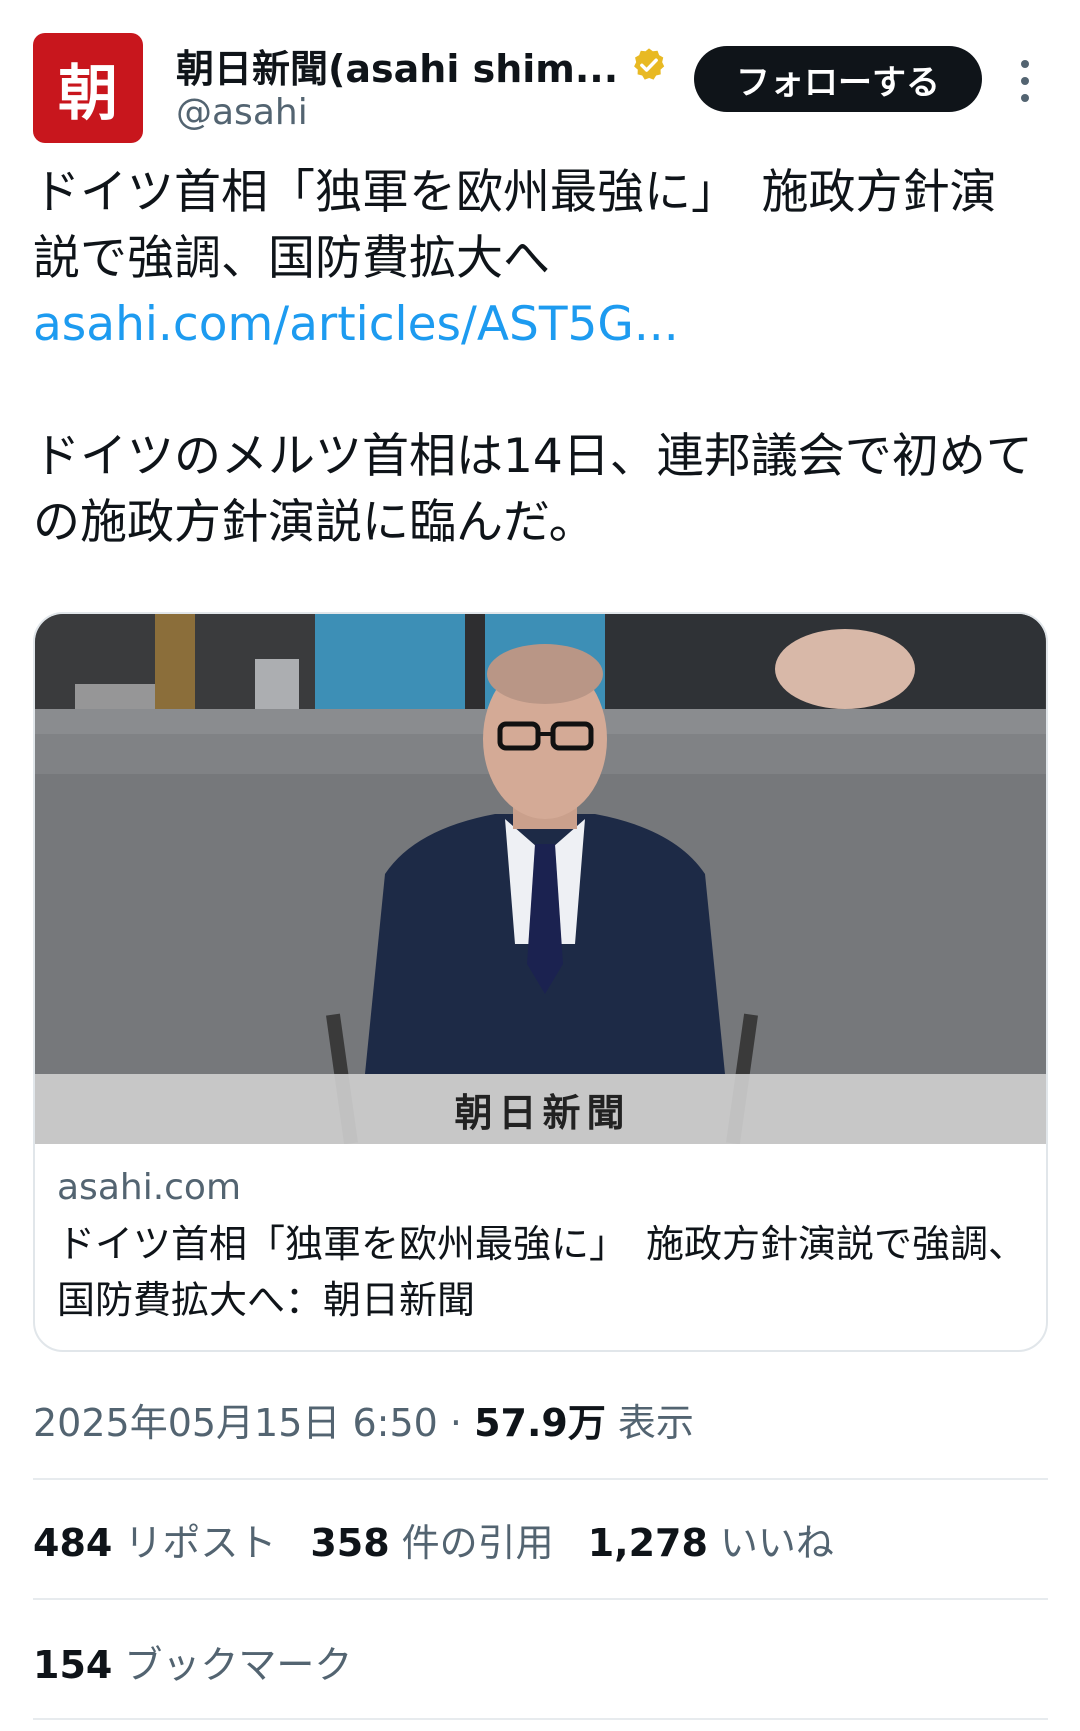 This screenshot has width=1080, height=1731. What do you see at coordinates (515, 225) in the screenshot?
I see `tweet-headline: ドイツ首相「独軍を欧州最強に」 施政方針演説で強調、国防費拡大へ` at bounding box center [515, 225].